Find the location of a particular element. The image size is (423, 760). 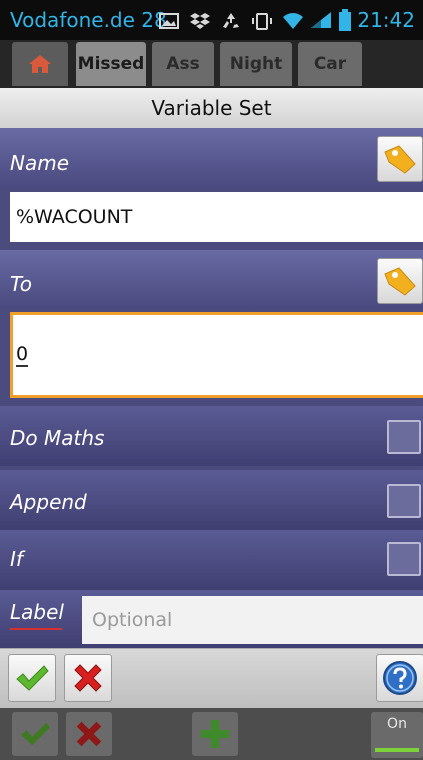

plus-icon is located at coordinates (215, 734).